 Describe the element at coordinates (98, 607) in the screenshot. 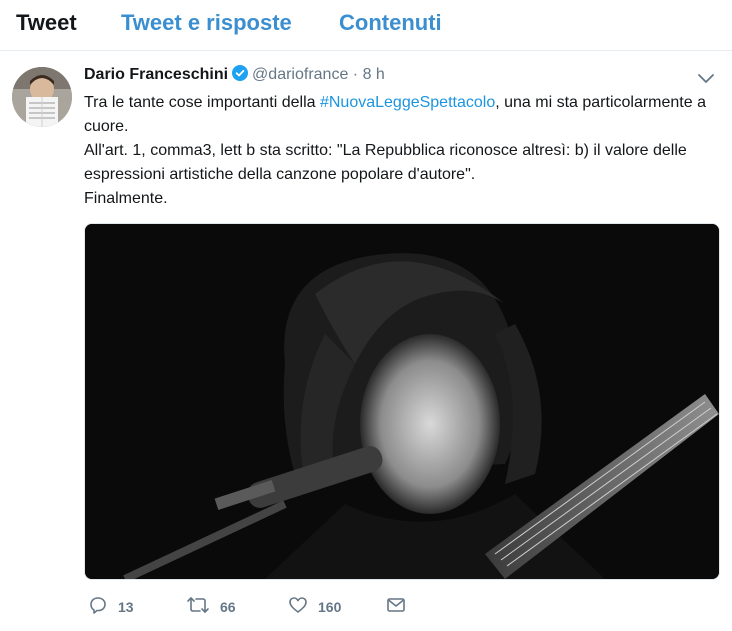

I see `reply-icon` at that location.